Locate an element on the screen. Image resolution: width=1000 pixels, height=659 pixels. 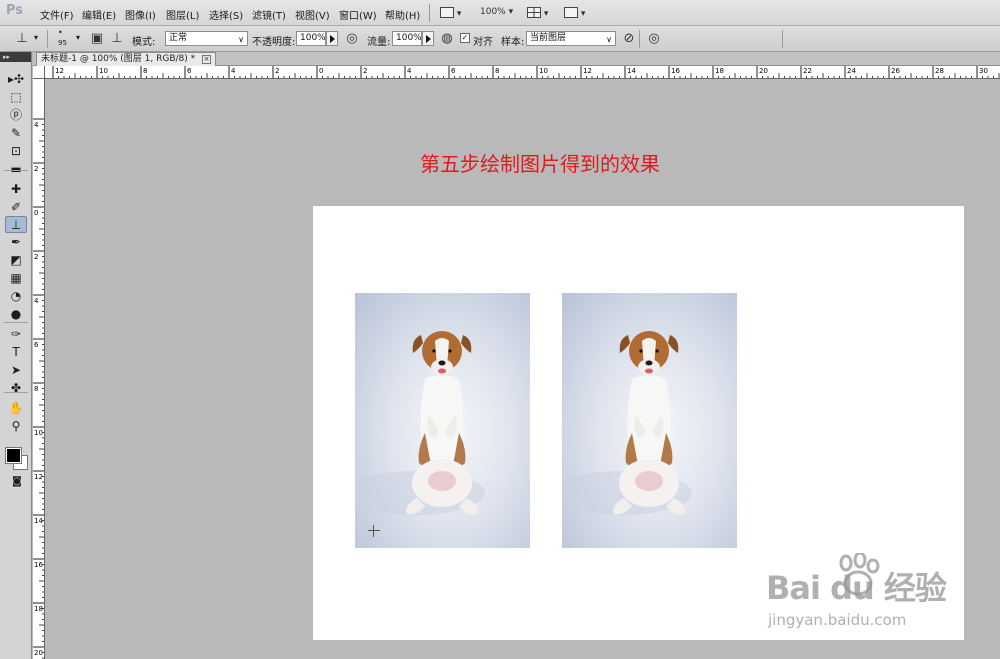
dog-photo-original is located at coordinates (442, 420).